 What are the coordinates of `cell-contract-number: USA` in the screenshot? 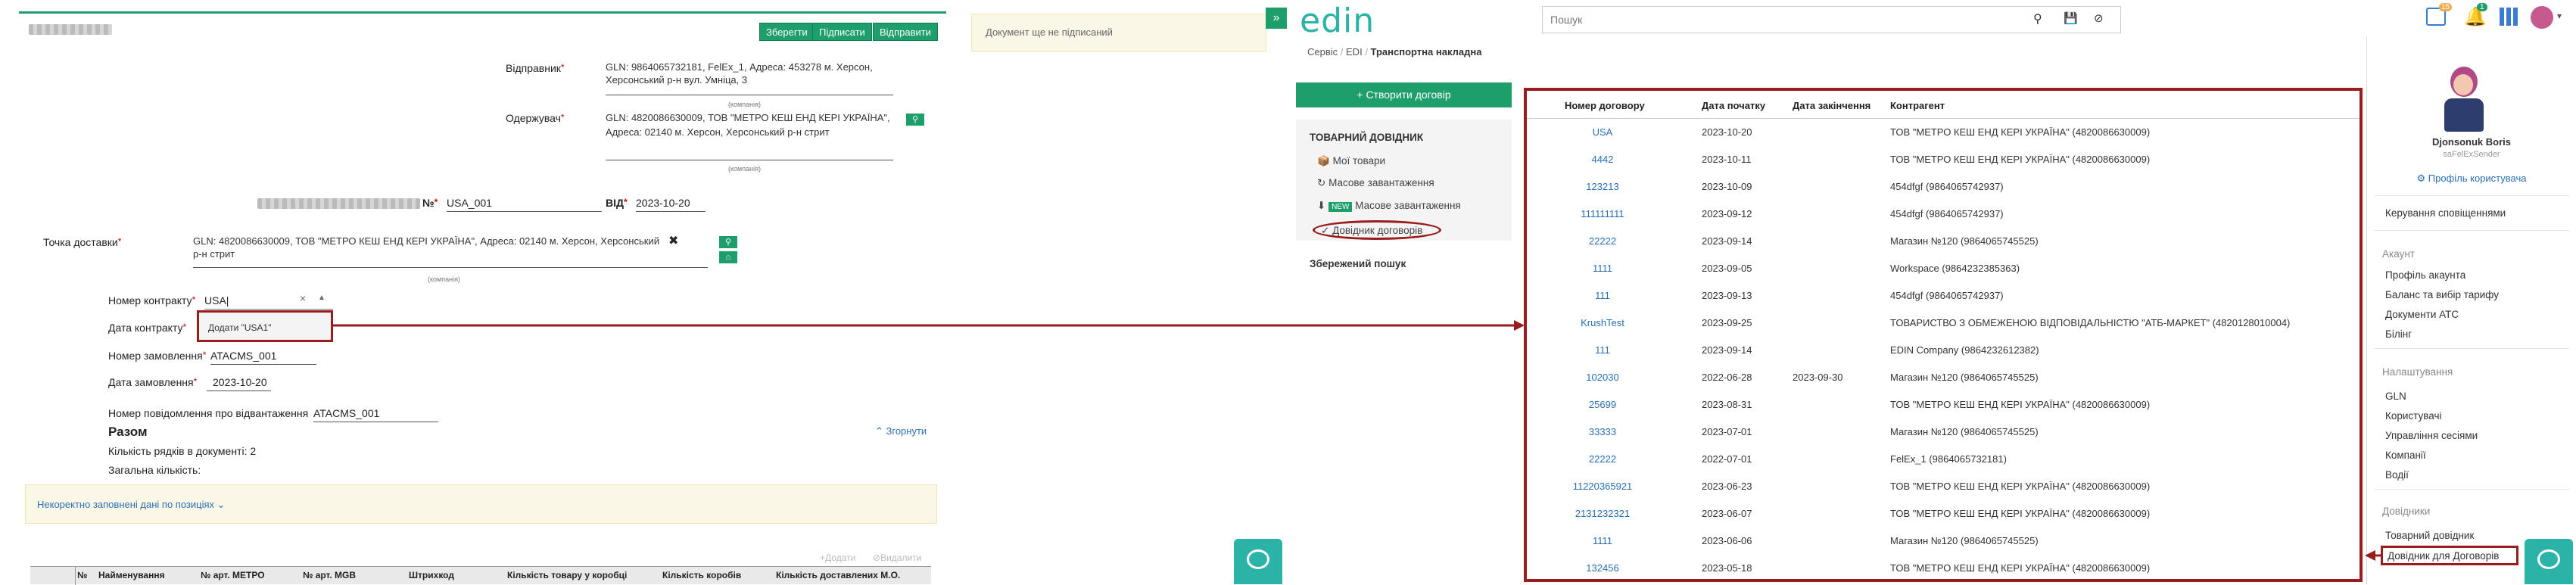 It's located at (1602, 132).